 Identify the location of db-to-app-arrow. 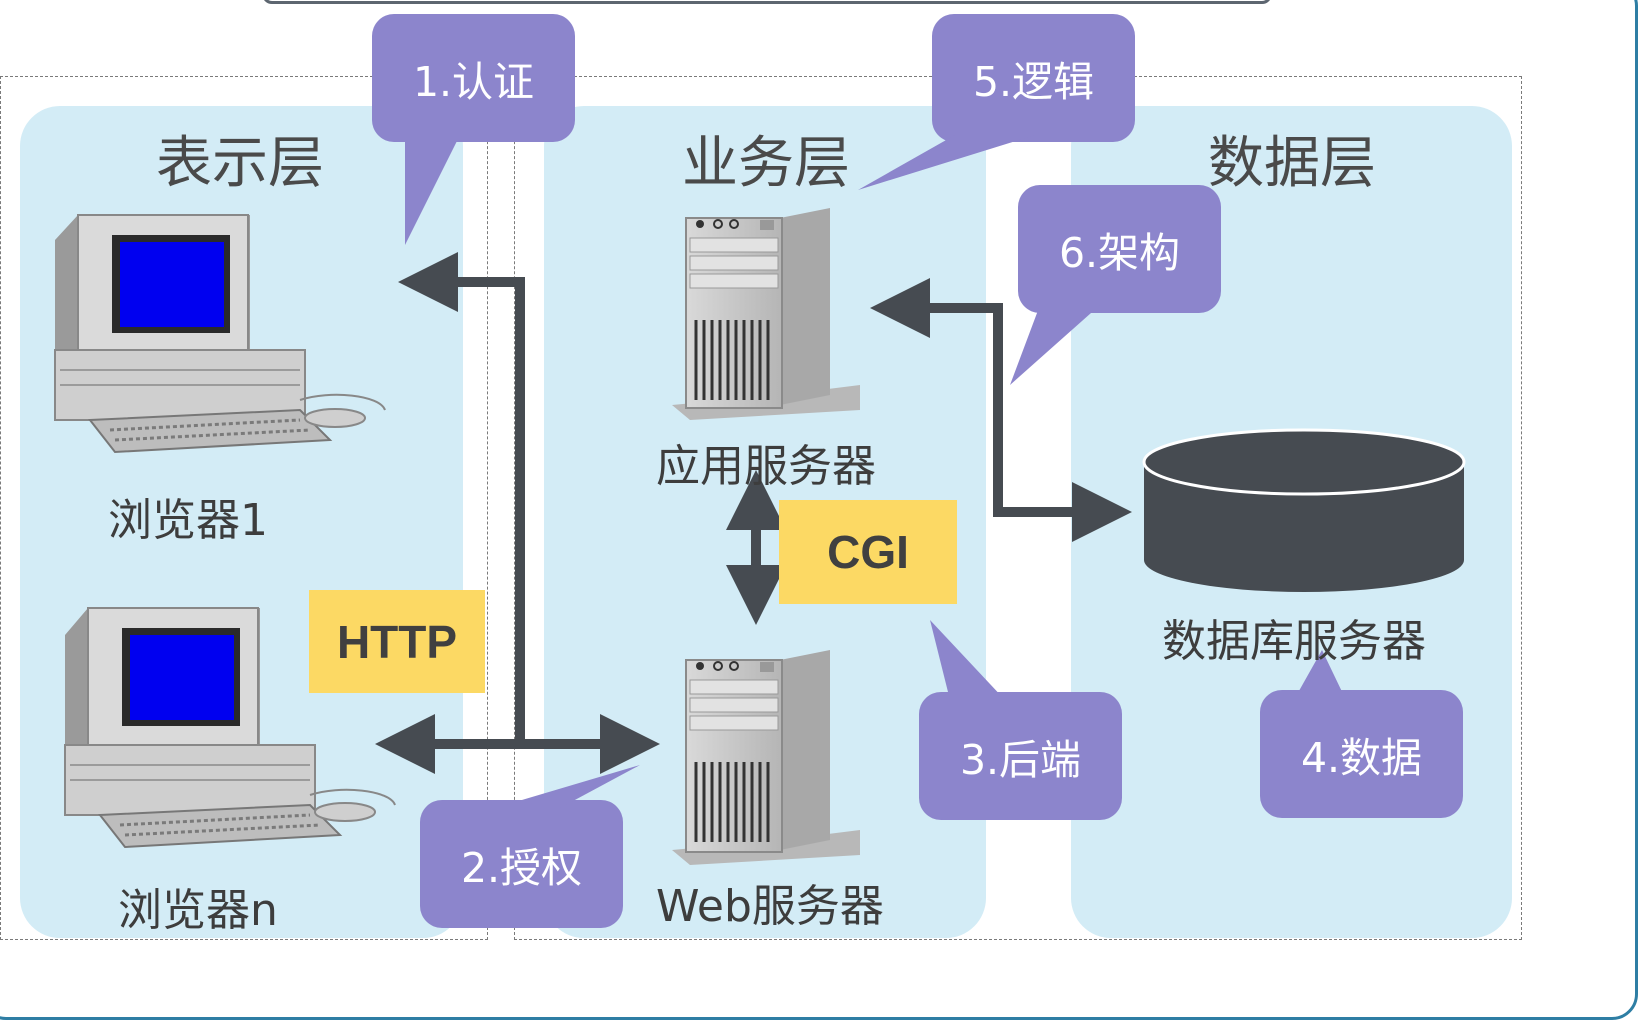
(936, 379).